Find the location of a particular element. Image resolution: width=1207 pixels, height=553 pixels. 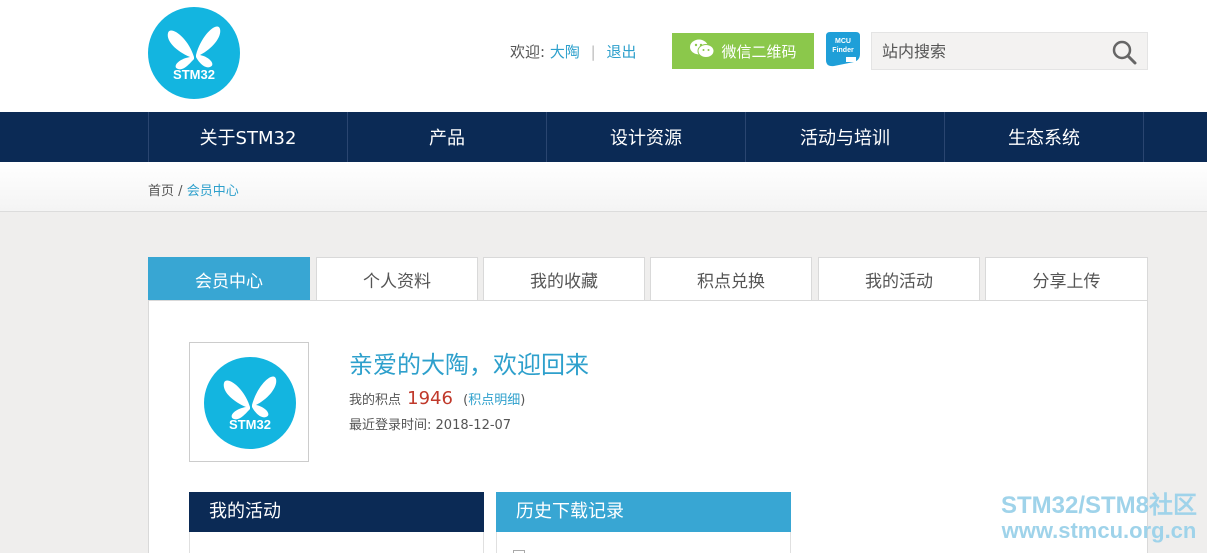

search-box is located at coordinates (1009, 51).